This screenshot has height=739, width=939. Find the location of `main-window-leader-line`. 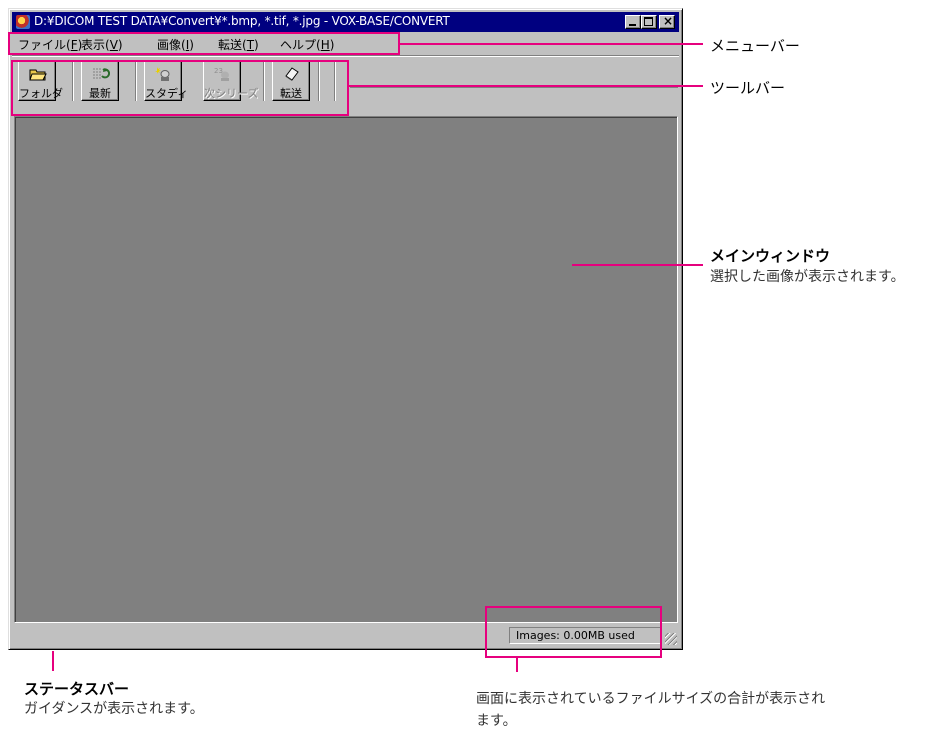

main-window-leader-line is located at coordinates (637, 265).